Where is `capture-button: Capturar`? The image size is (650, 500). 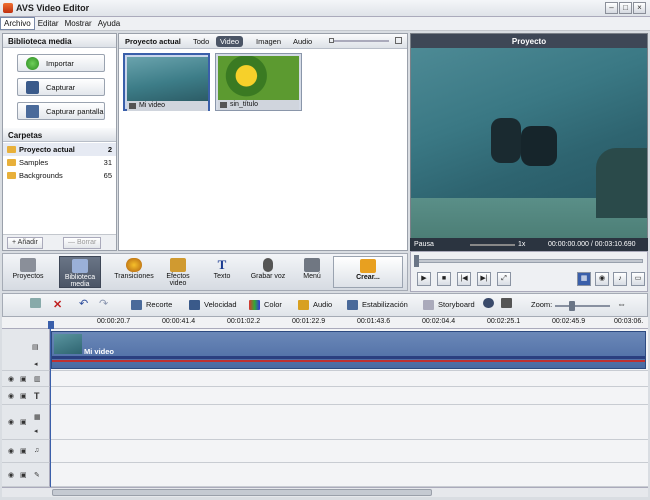
capture-button: Capturar is located at coordinates (61, 87).